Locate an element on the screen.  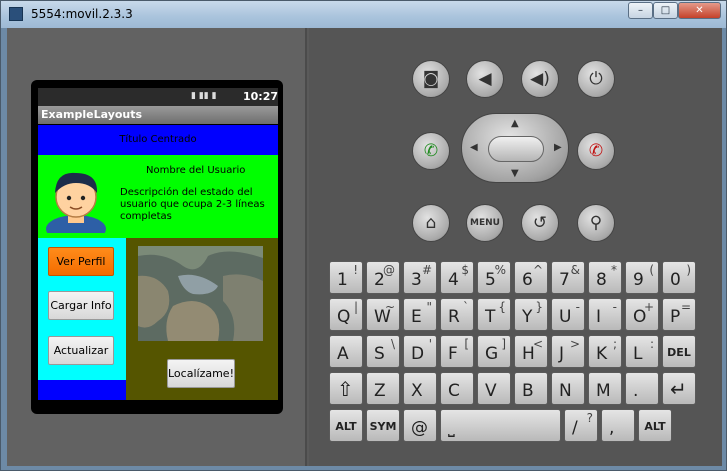
window-title: 5554:movil.2.3.3 is located at coordinates (82, 14).